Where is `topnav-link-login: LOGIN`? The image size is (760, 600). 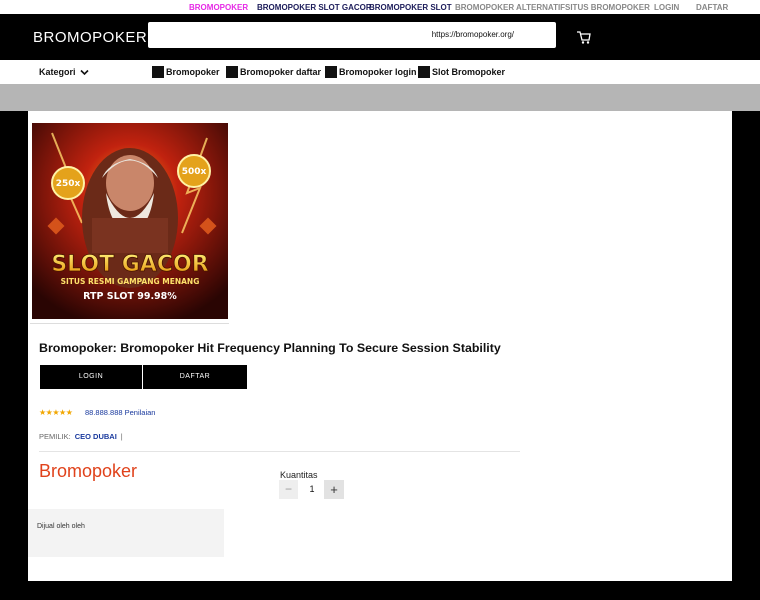 topnav-link-login: LOGIN is located at coordinates (666, 7).